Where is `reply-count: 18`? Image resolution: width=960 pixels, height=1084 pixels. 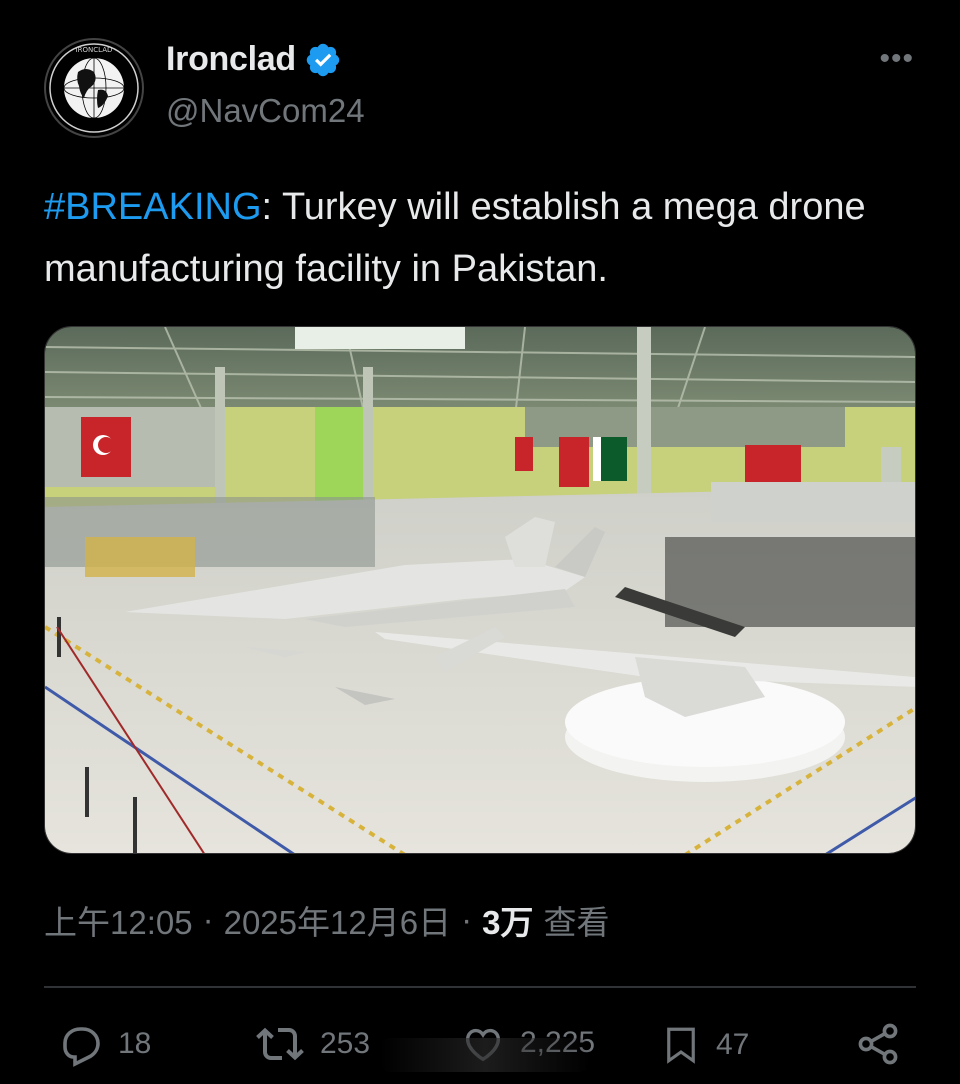
reply-count: 18 is located at coordinates (135, 1043).